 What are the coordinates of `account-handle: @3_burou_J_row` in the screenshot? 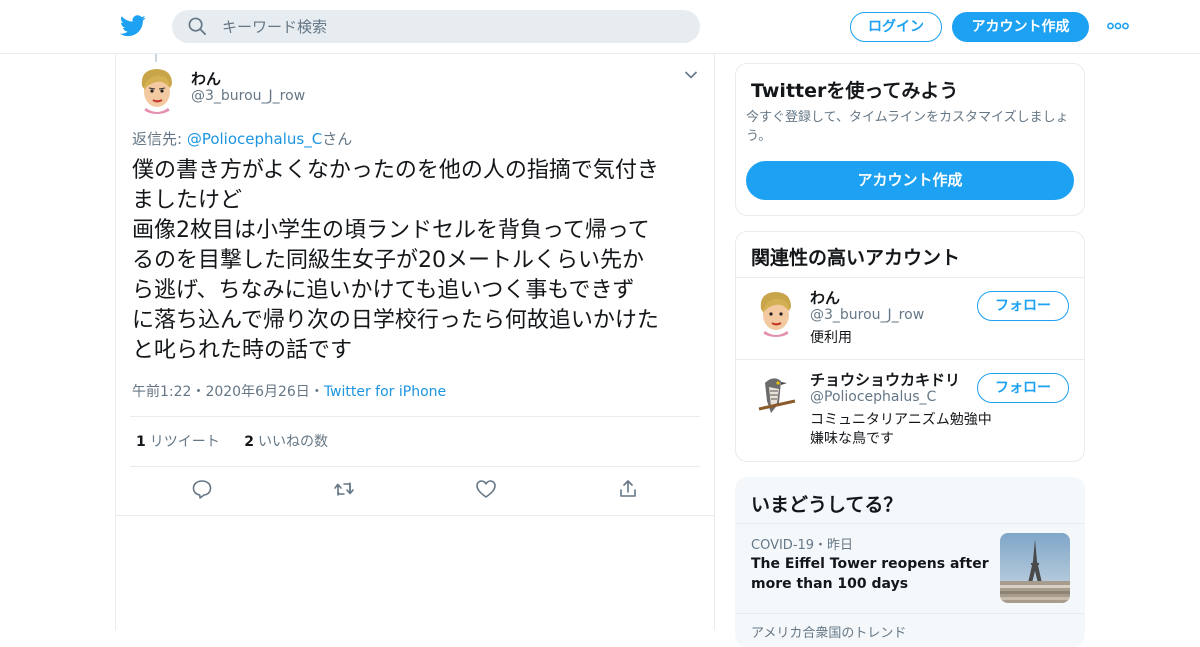 It's located at (867, 315).